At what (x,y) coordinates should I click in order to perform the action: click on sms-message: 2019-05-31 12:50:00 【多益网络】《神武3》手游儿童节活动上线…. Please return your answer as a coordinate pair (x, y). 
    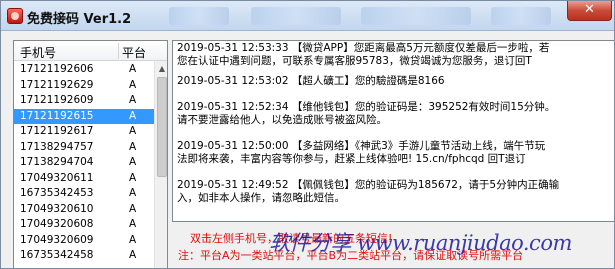
    Looking at the image, I should click on (392, 153).